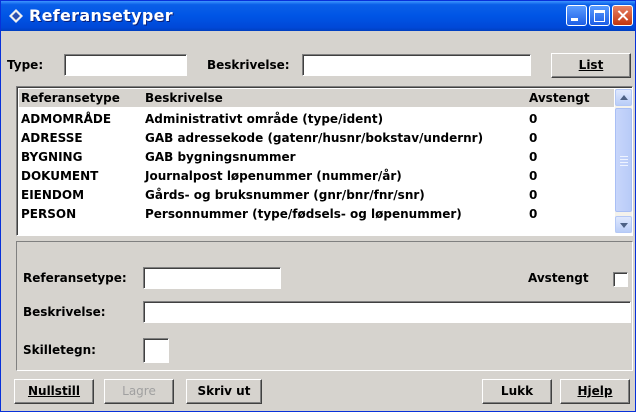 The height and width of the screenshot is (412, 636). What do you see at coordinates (25, 65) in the screenshot?
I see `type-filter-label: Type:` at bounding box center [25, 65].